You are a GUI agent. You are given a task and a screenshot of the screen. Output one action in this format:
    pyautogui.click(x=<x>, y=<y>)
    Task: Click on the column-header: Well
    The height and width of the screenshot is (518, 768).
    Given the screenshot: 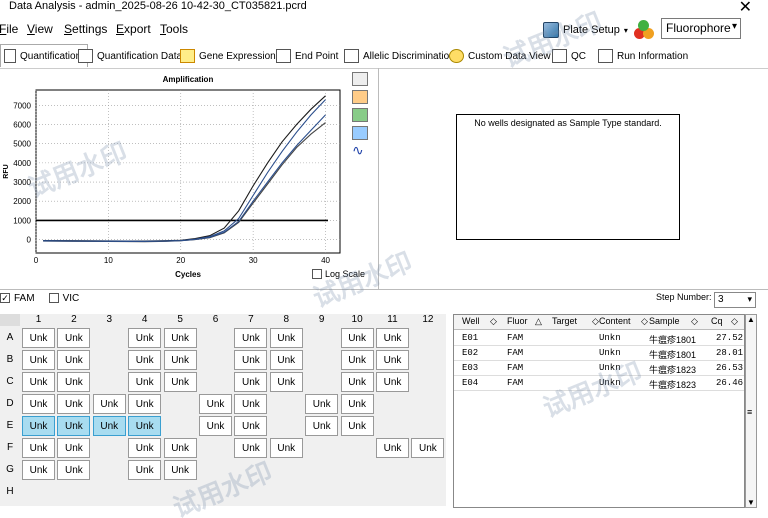 What is the action you would take?
    pyautogui.click(x=470, y=321)
    